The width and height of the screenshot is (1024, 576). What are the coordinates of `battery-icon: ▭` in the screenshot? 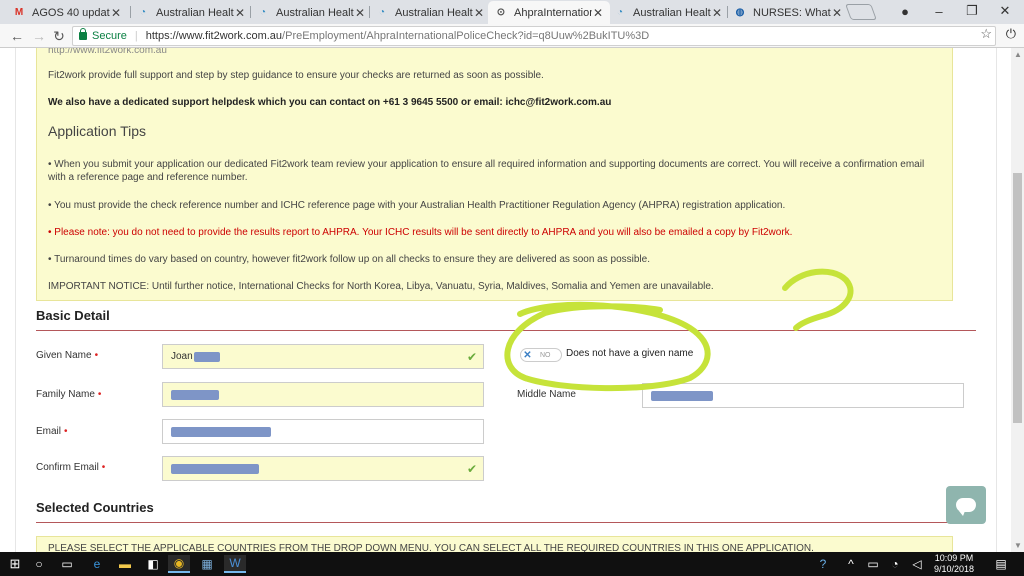 It's located at (873, 564).